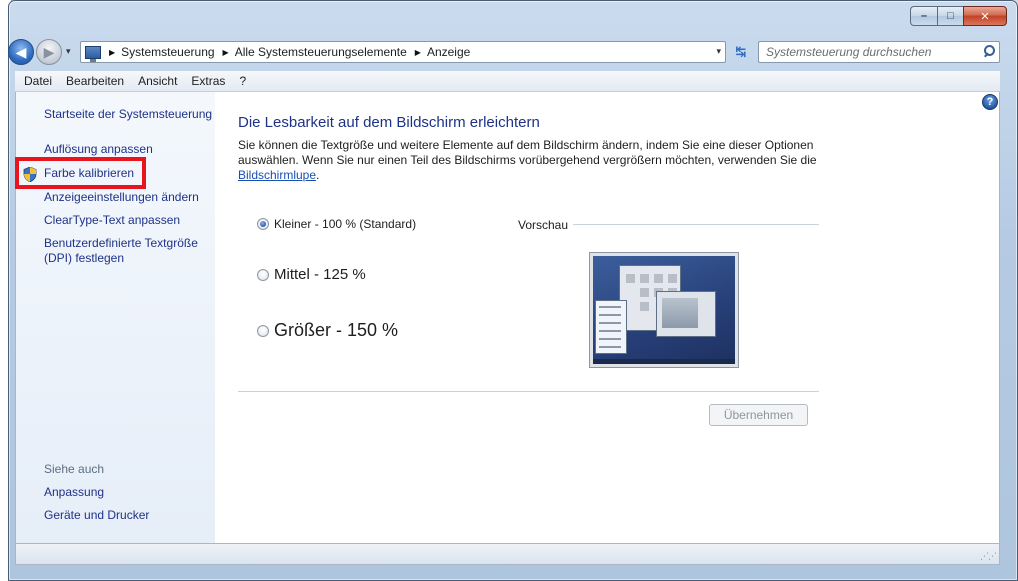  Describe the element at coordinates (321, 52) in the screenshot. I see `breadcrumb-alle-elemente: Alle Systemsteuerungselemente` at that location.